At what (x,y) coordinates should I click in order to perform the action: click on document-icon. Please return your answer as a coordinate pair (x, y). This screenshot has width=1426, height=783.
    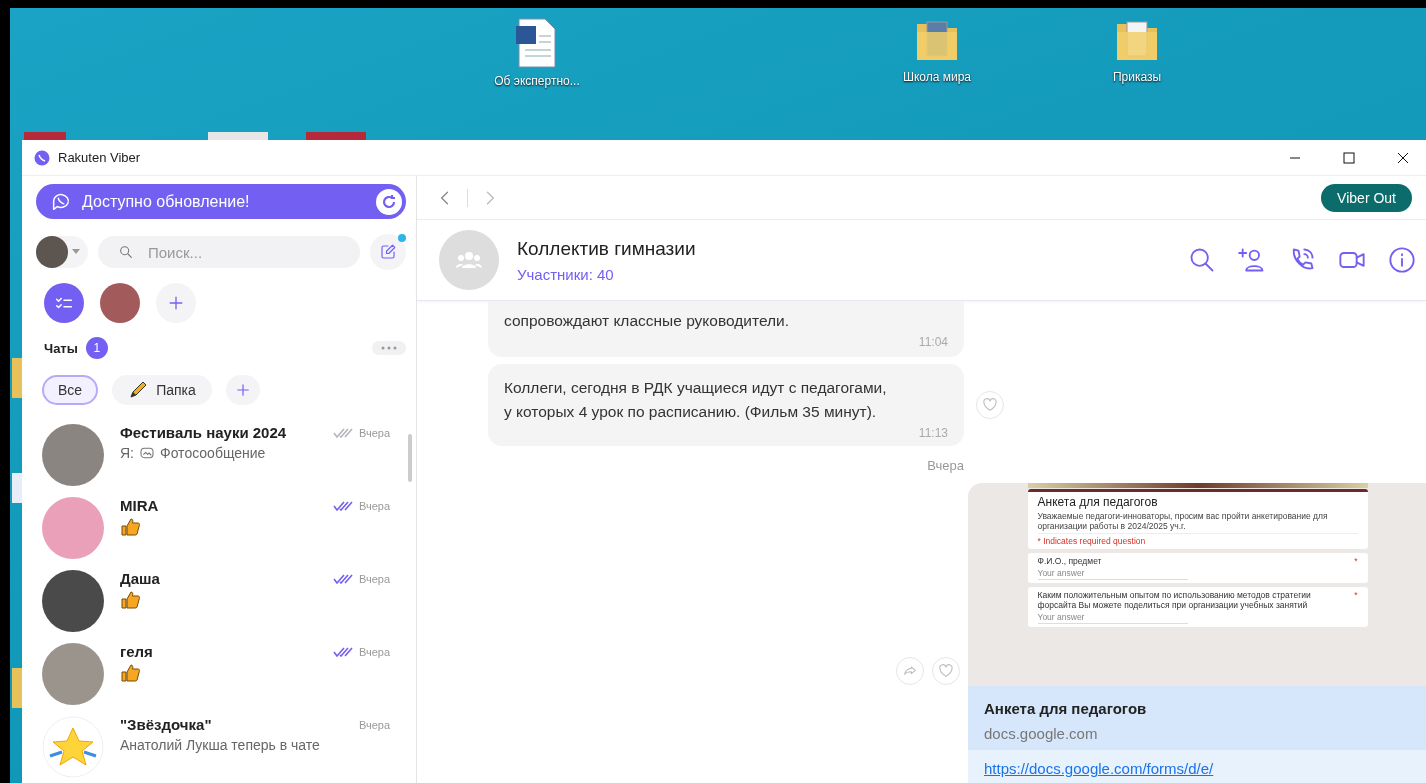
    Looking at the image, I should click on (537, 43).